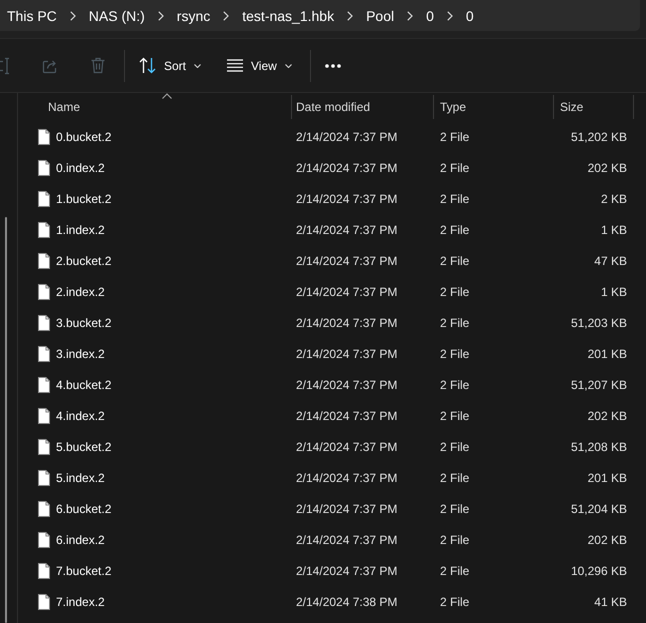  What do you see at coordinates (80, 167) in the screenshot?
I see `file-name: 0.index.2` at bounding box center [80, 167].